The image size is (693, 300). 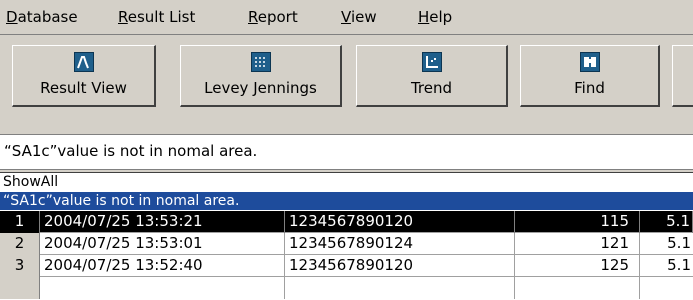 What do you see at coordinates (577, 244) in the screenshot?
I see `cell-value1: 121` at bounding box center [577, 244].